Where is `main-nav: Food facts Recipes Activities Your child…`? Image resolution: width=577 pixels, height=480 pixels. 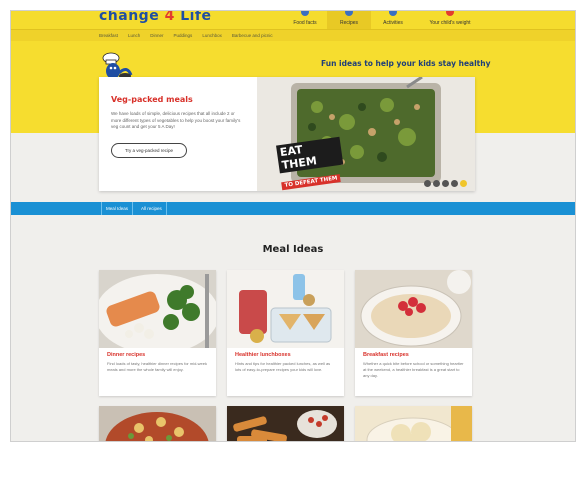
main-nav: Food facts Recipes Activities Your child… is located at coordinates (384, 20).